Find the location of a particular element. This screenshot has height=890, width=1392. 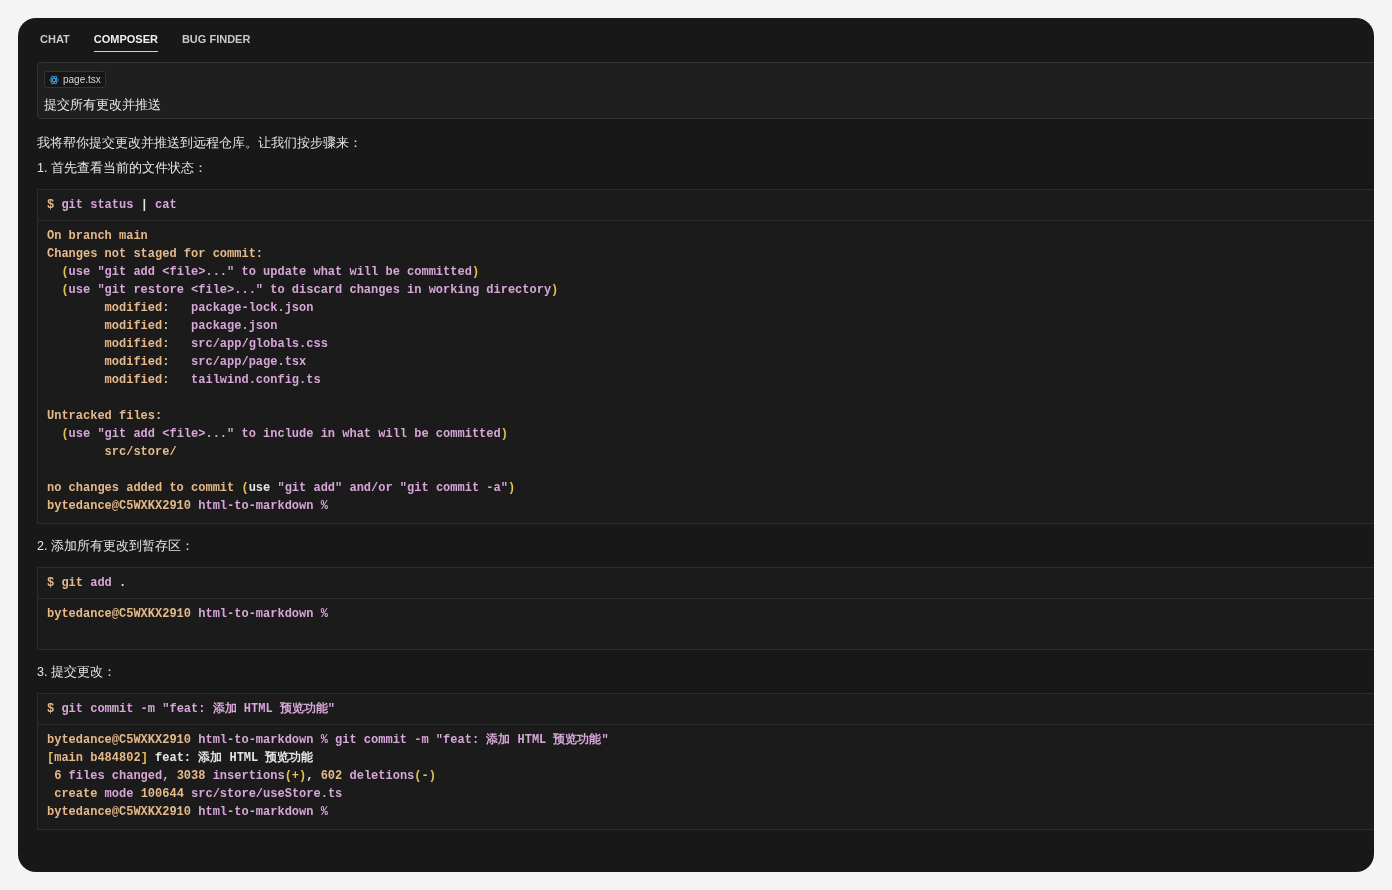

tab: CHAT is located at coordinates (55, 40).